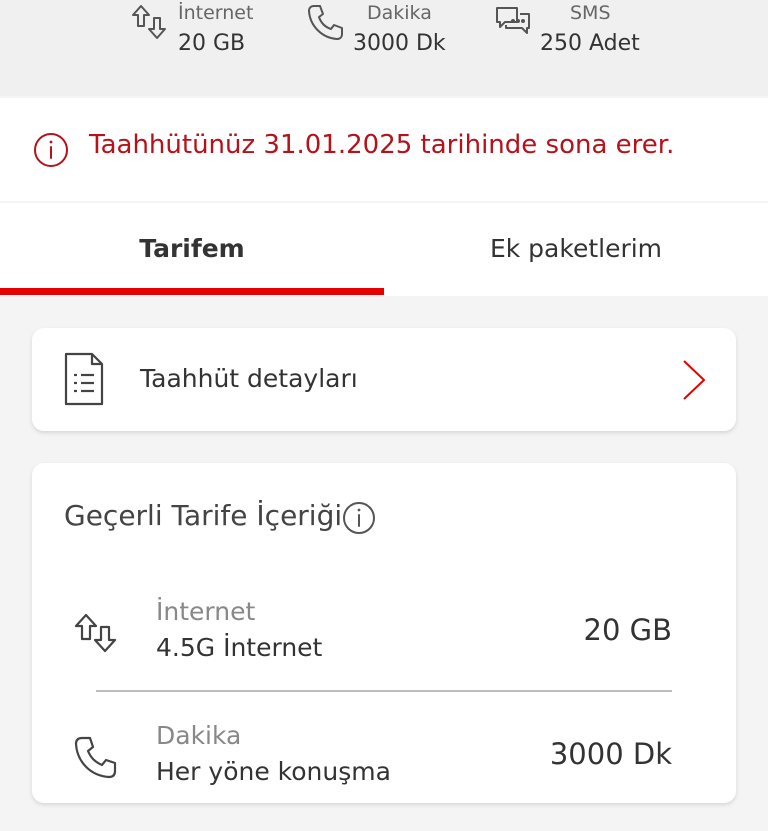 Image resolution: width=768 pixels, height=831 pixels. Describe the element at coordinates (399, 43) in the screenshot. I see `summary-value: 3000 Dk` at that location.